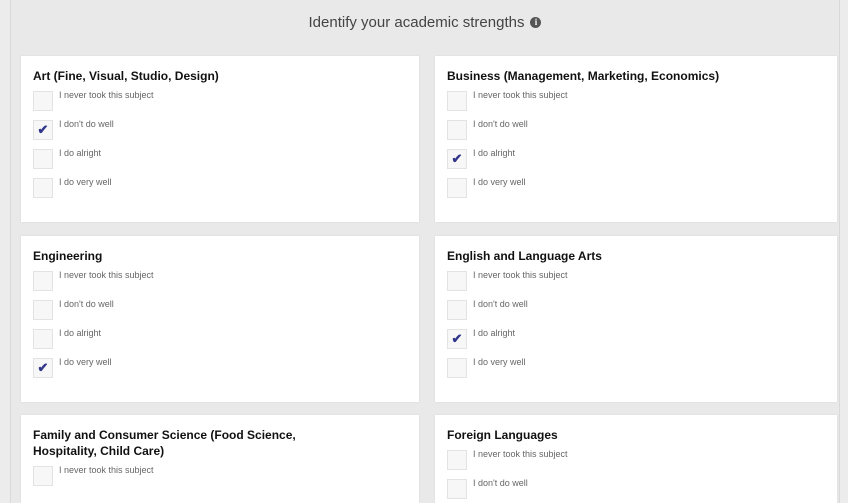  I want to click on subject-title: Art (Fine, Visual, Studio, Design), so click(126, 76).